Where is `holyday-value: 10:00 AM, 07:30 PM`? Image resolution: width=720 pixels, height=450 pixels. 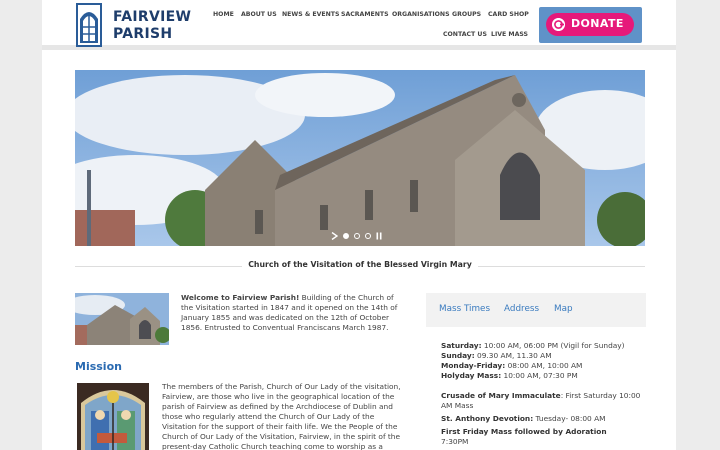 holyday-value: 10:00 AM, 07:30 PM is located at coordinates (539, 375).